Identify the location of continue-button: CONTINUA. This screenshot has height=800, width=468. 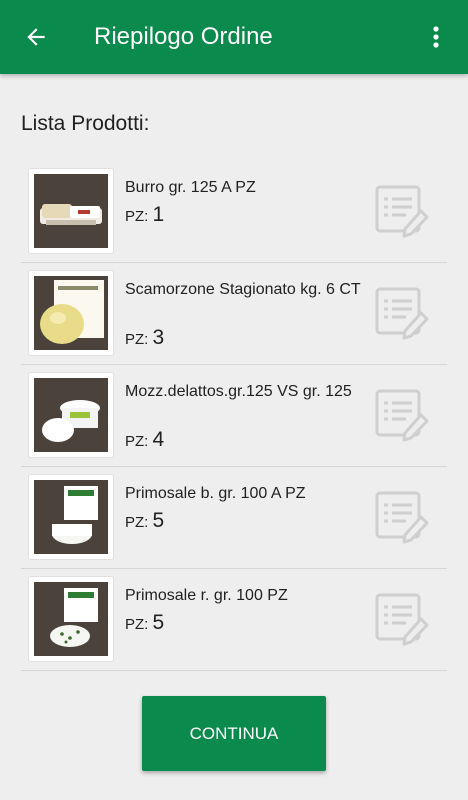
(234, 733).